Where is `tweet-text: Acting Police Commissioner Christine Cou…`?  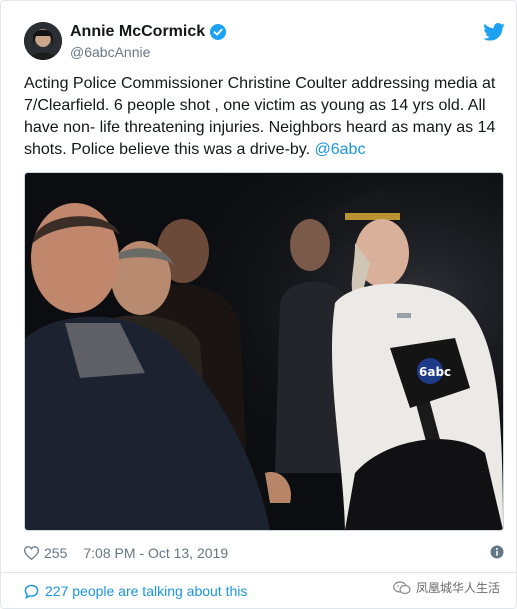 tweet-text: Acting Police Commissioner Christine Cou… is located at coordinates (263, 117).